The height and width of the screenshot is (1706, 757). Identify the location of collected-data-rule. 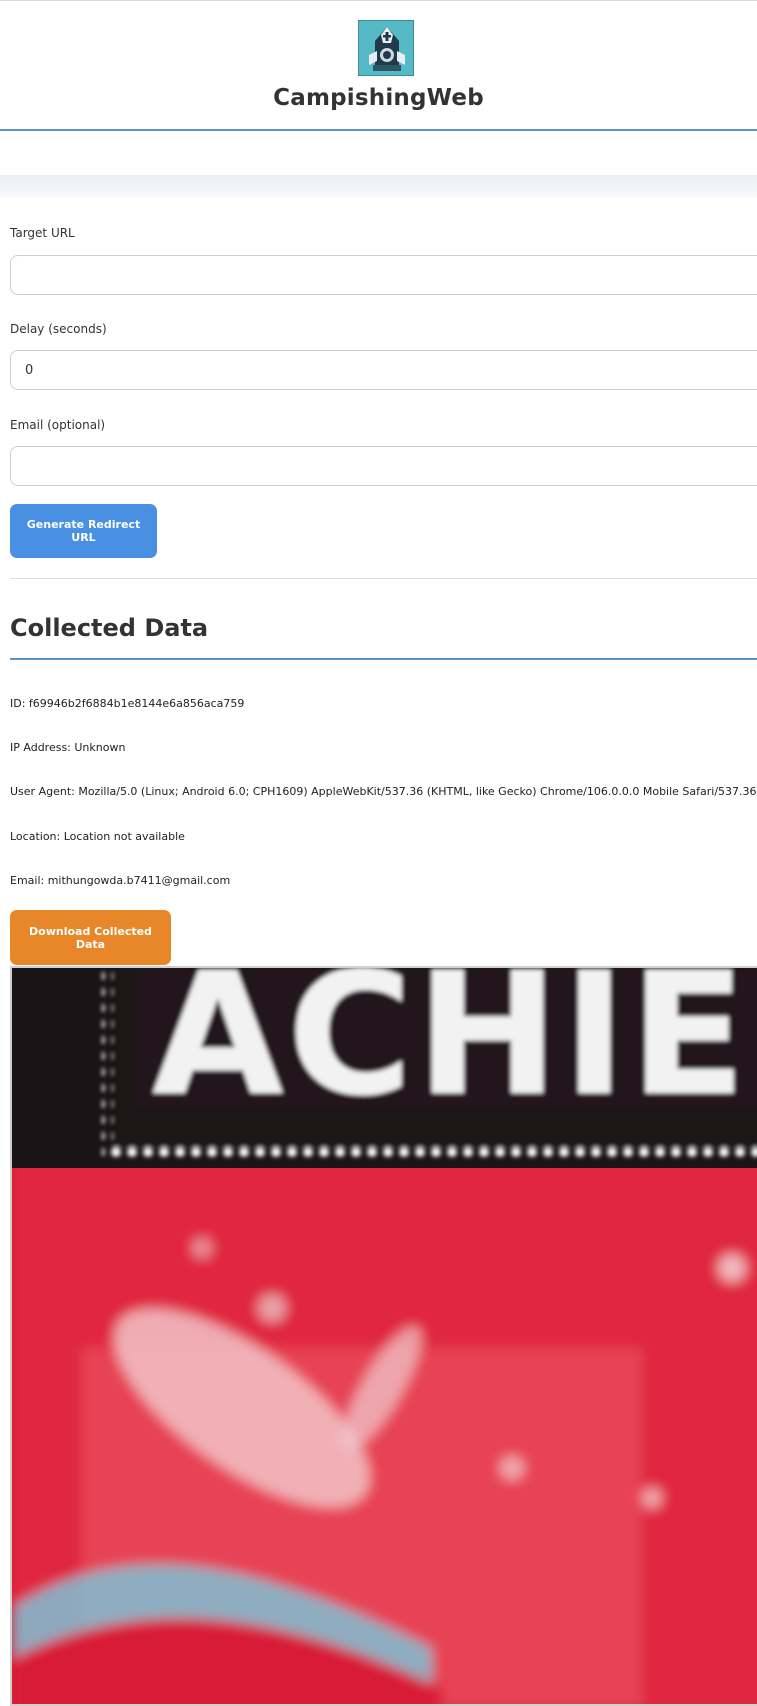
(383, 659).